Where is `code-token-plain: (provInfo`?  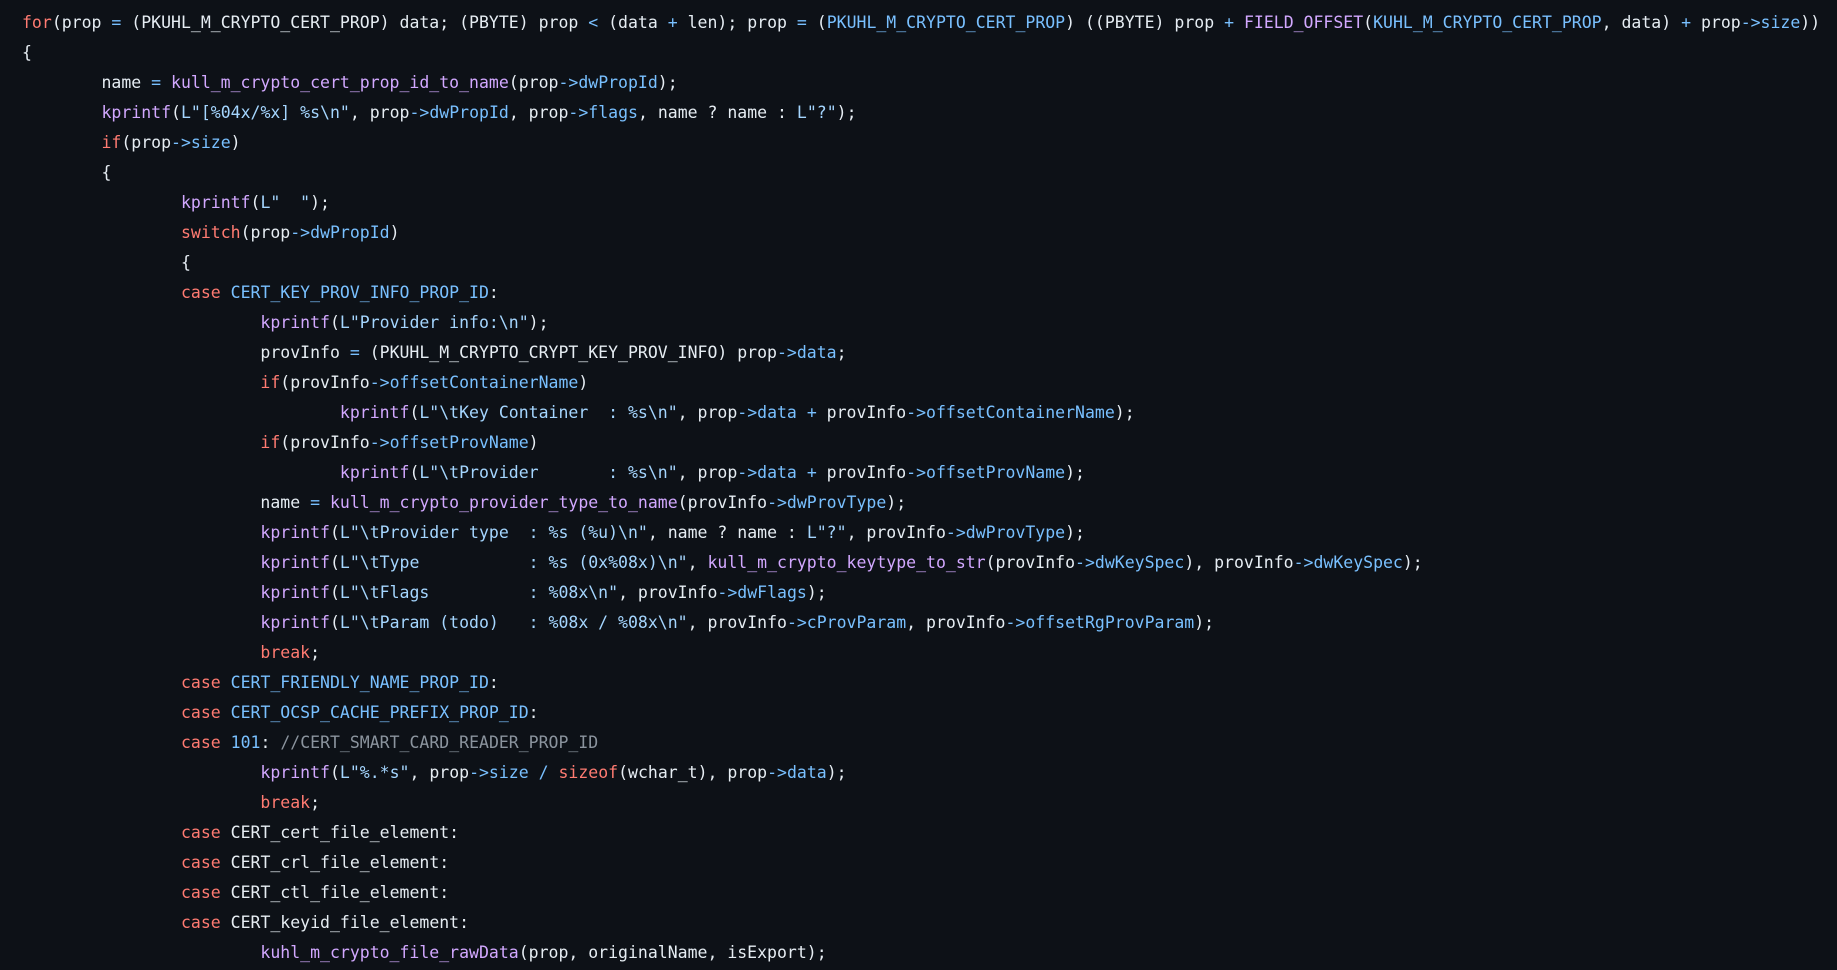 code-token-plain: (provInfo is located at coordinates (325, 442).